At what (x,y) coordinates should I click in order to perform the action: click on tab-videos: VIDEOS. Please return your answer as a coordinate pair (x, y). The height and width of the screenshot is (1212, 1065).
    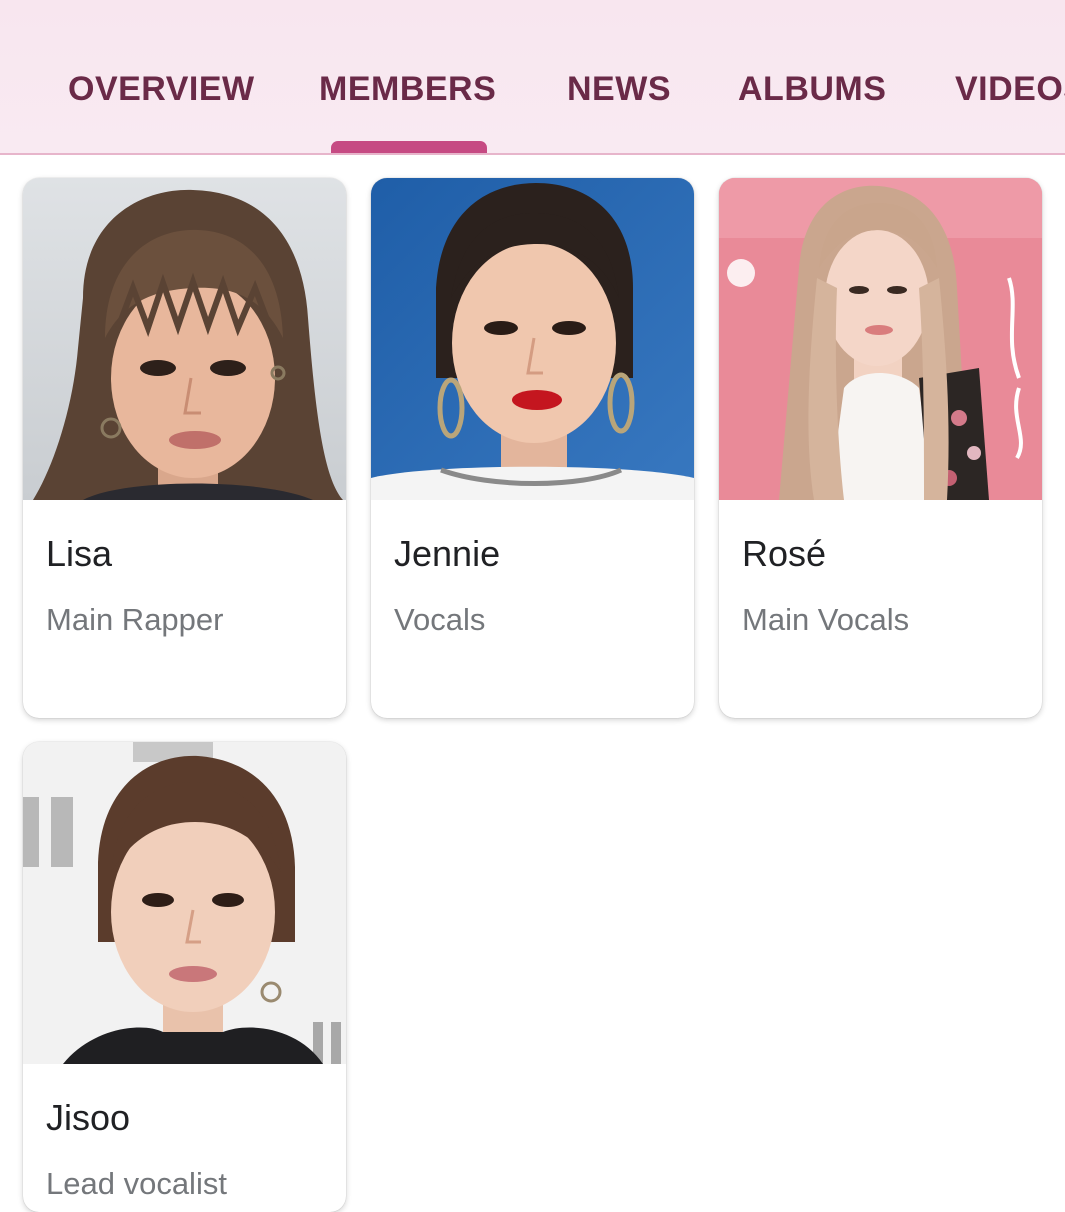
    Looking at the image, I should click on (1010, 89).